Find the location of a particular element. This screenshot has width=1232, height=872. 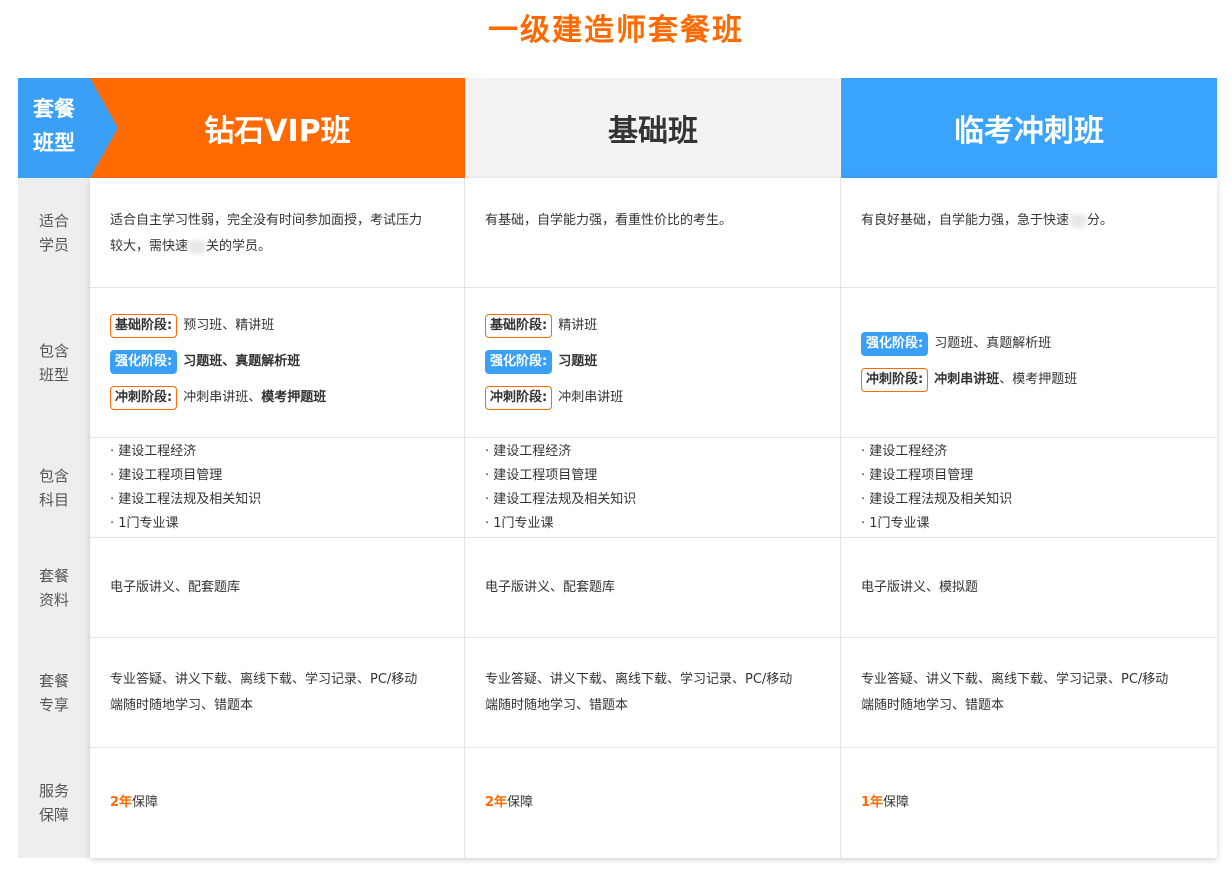

sprint-exclusive: 专业答疑、讲义下载、离线下载、学习记录、PC/移动 端随时随地学习、错题本 is located at coordinates (1029, 693).